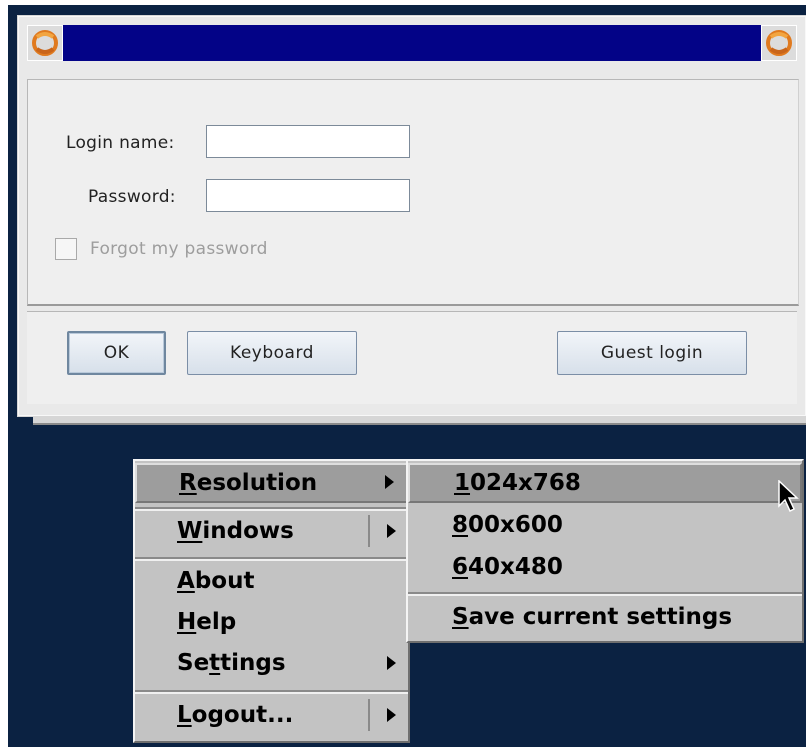  What do you see at coordinates (605, 617) in the screenshot?
I see `menu-item-save-settings: Save current settings` at bounding box center [605, 617].